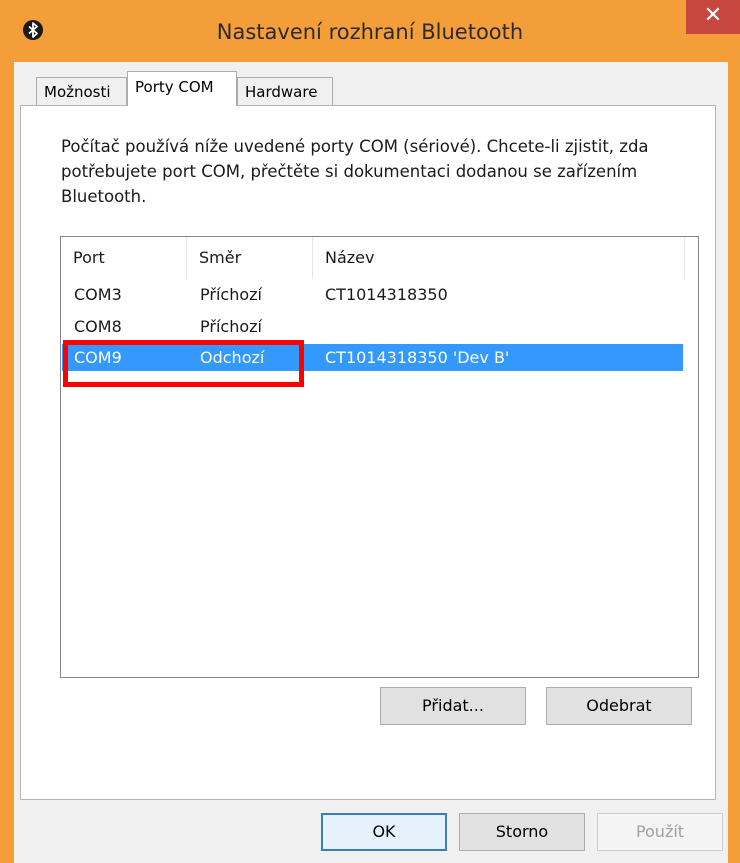  What do you see at coordinates (98, 326) in the screenshot?
I see `cell-port: COM8` at bounding box center [98, 326].